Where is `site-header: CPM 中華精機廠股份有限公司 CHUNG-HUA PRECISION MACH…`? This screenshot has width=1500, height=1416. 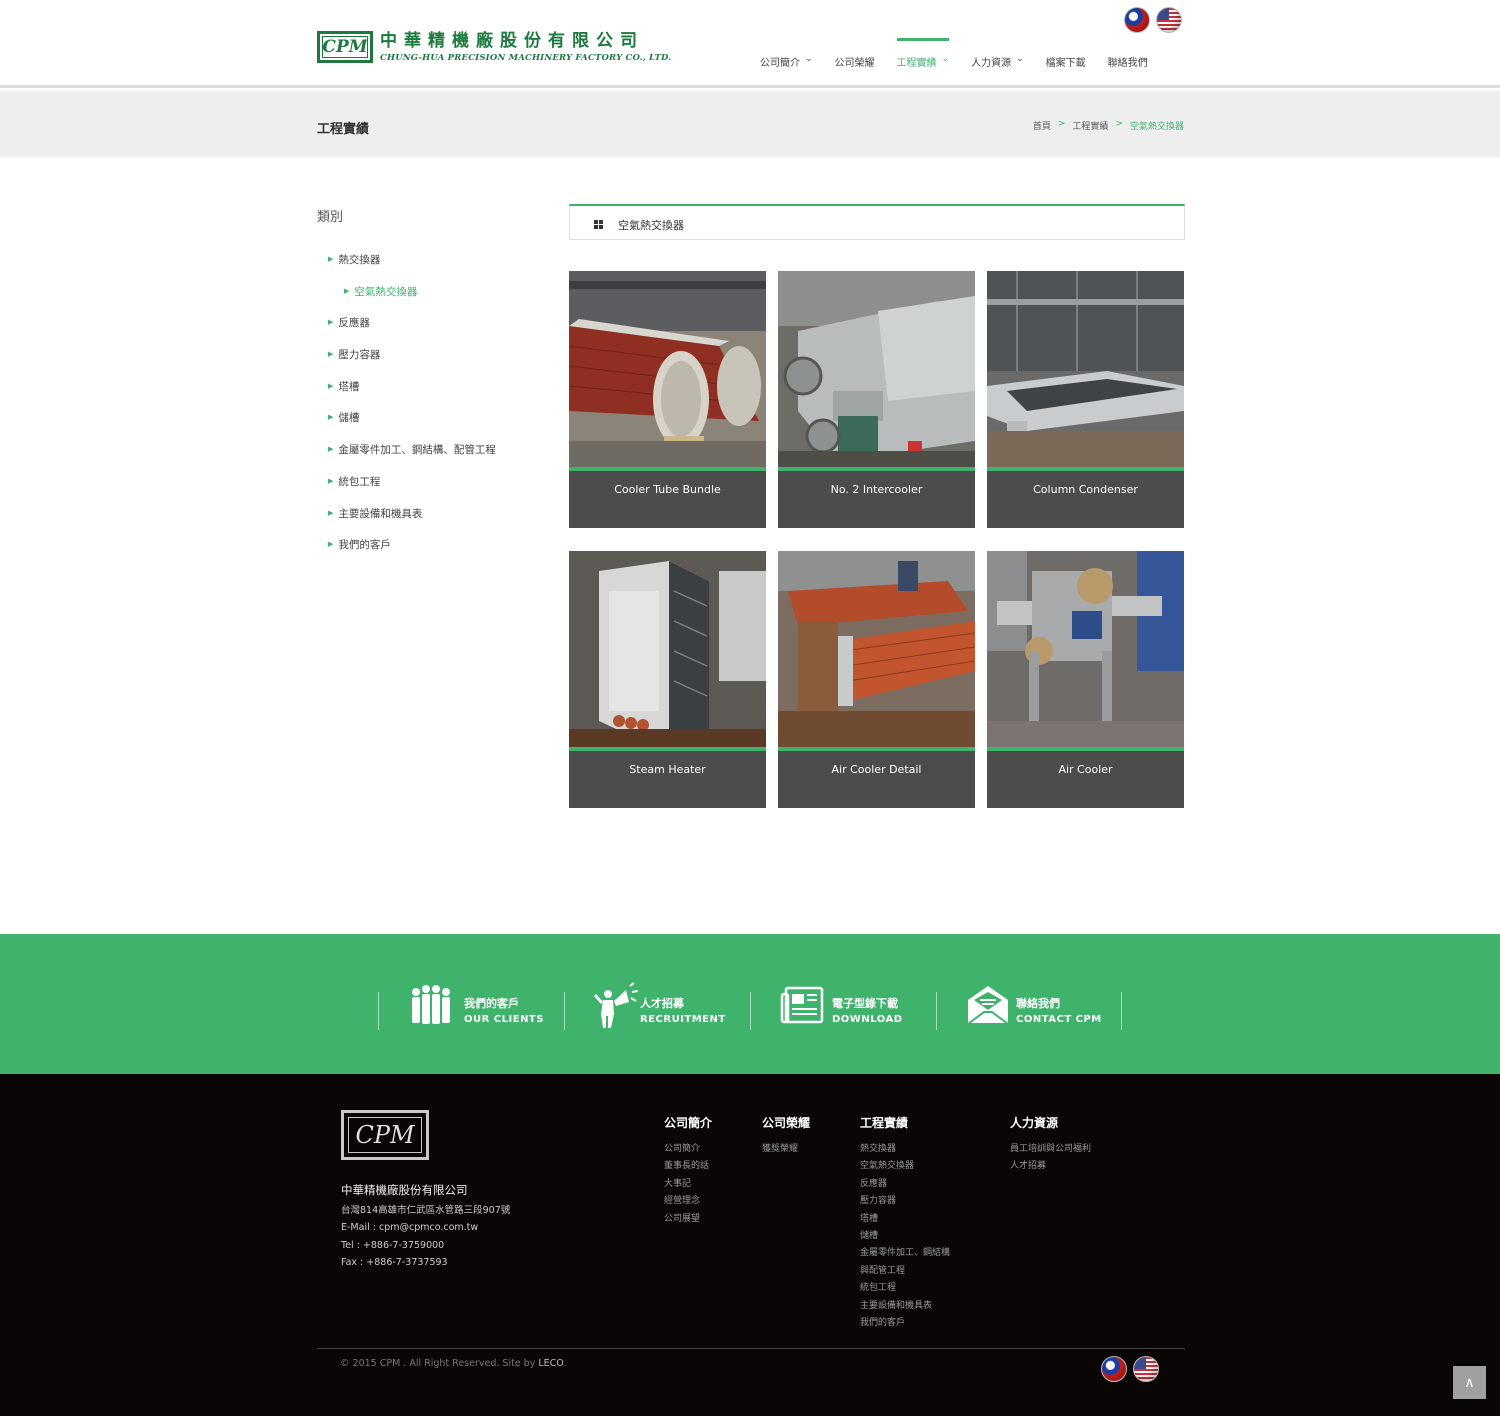
site-header: CPM 中華精機廠股份有限公司 CHUNG-HUA PRECISION MACH… is located at coordinates (750, 44).